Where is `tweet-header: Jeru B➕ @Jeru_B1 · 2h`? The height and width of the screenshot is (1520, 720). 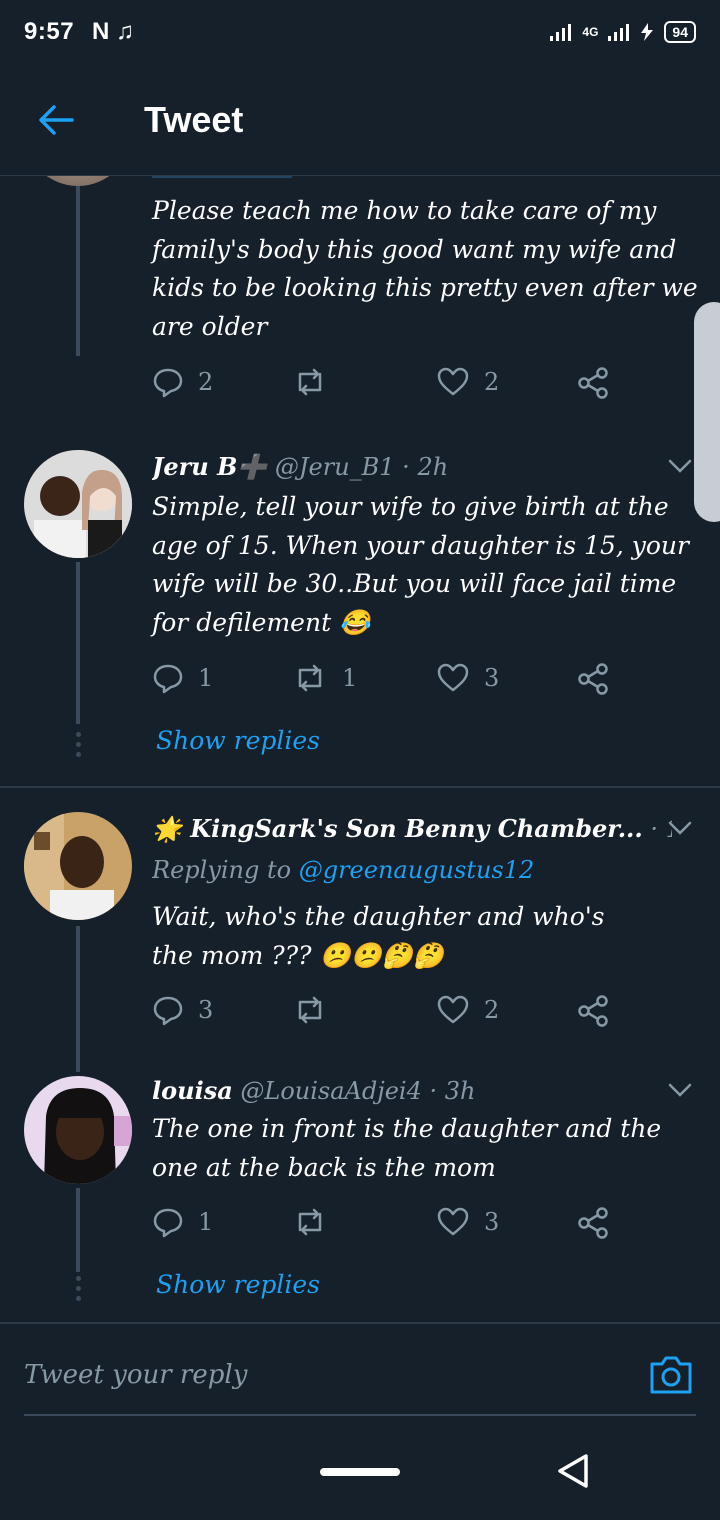 tweet-header: Jeru B➕ @Jeru_B1 · 2h is located at coordinates (412, 466).